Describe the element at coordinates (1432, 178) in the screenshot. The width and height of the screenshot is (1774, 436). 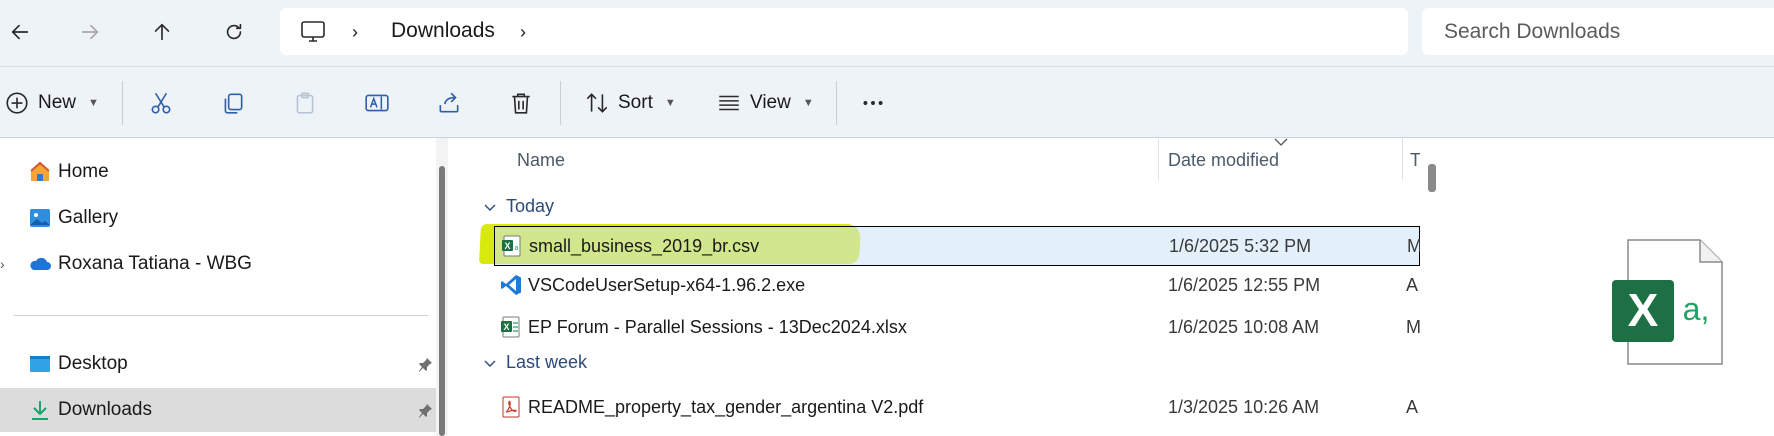
I see `file-list-scrollbar-thumb` at that location.